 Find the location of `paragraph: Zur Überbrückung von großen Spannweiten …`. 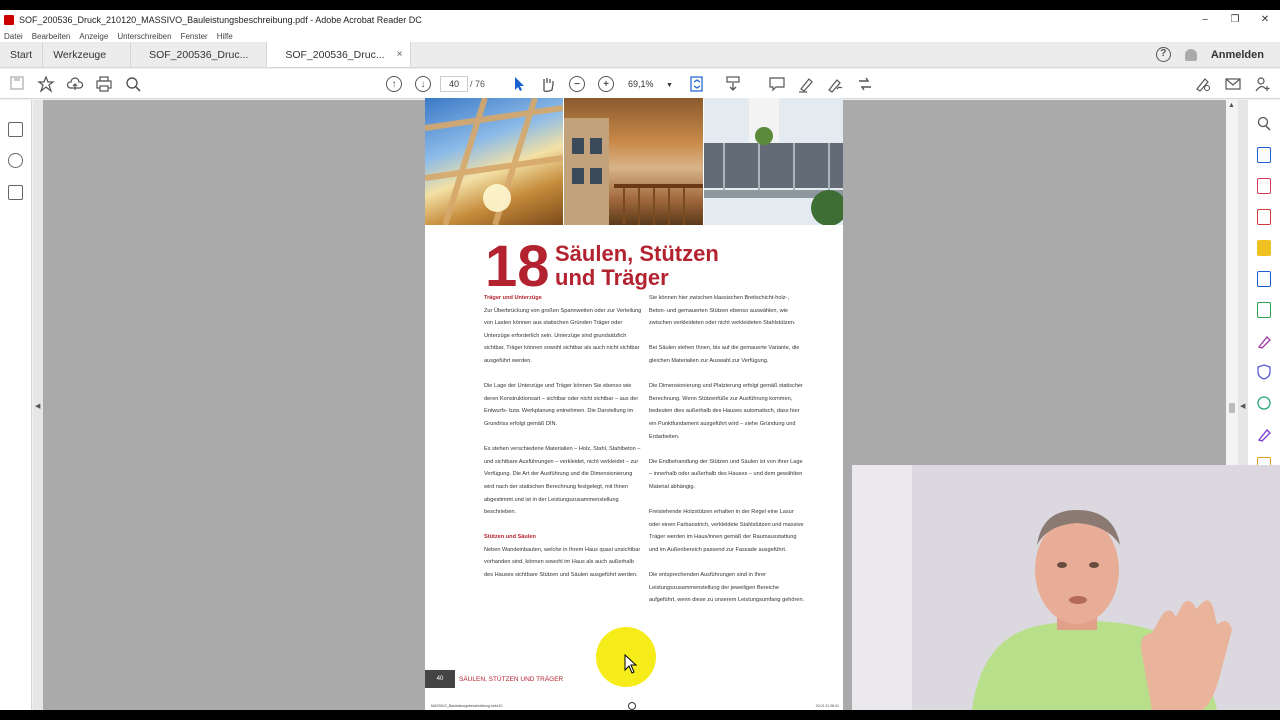

paragraph: Zur Überbrückung von großen Spannweiten … is located at coordinates (563, 335).